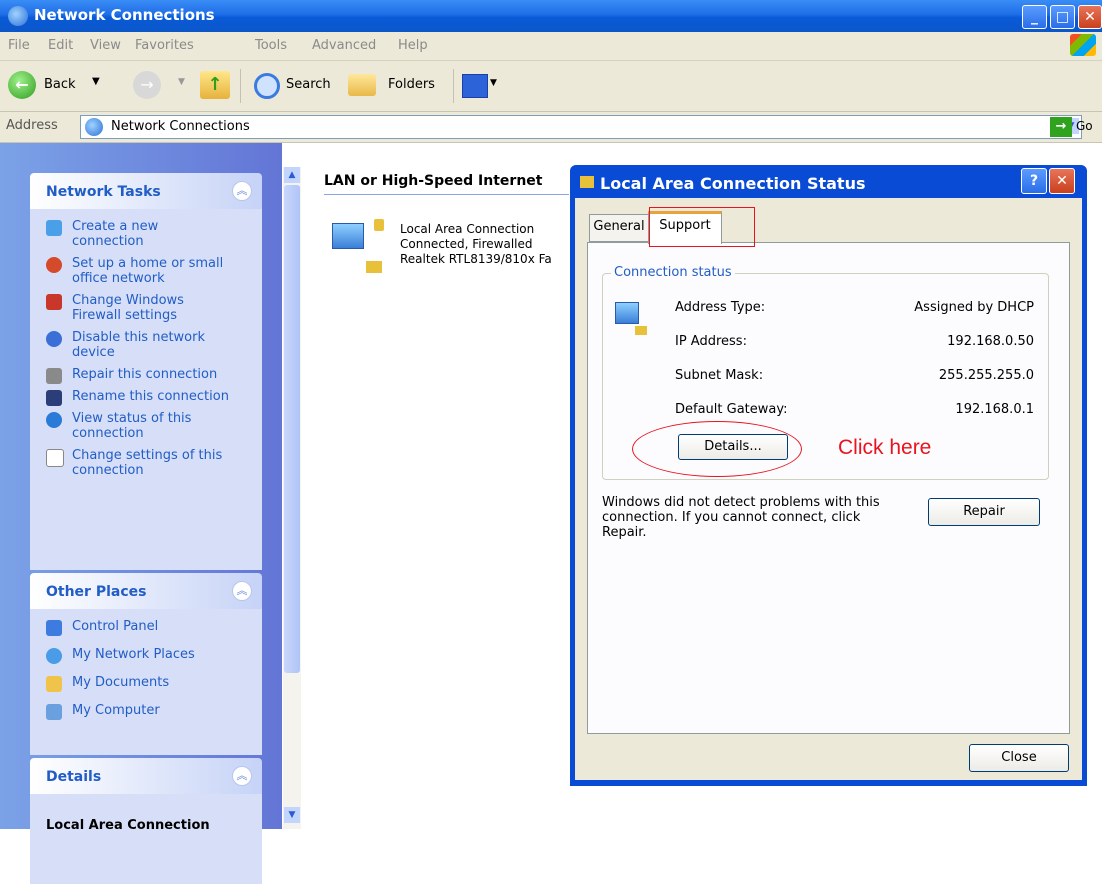 The height and width of the screenshot is (884, 1102). I want to click on forward-button: →, so click(147, 85).